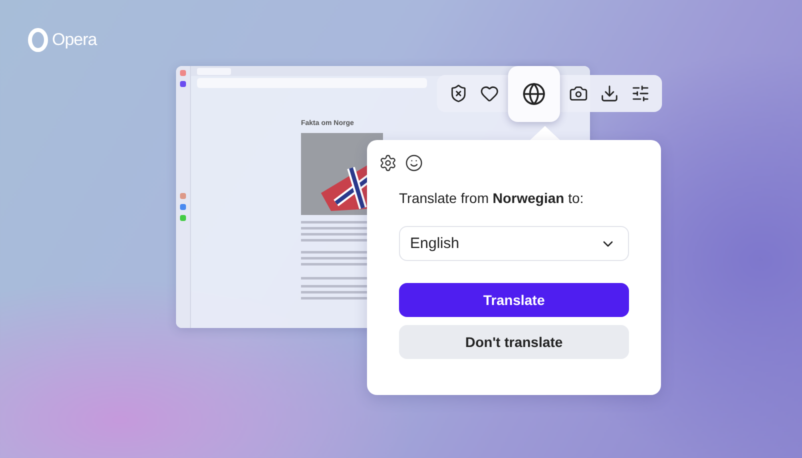  I want to click on camera-icon, so click(578, 93).